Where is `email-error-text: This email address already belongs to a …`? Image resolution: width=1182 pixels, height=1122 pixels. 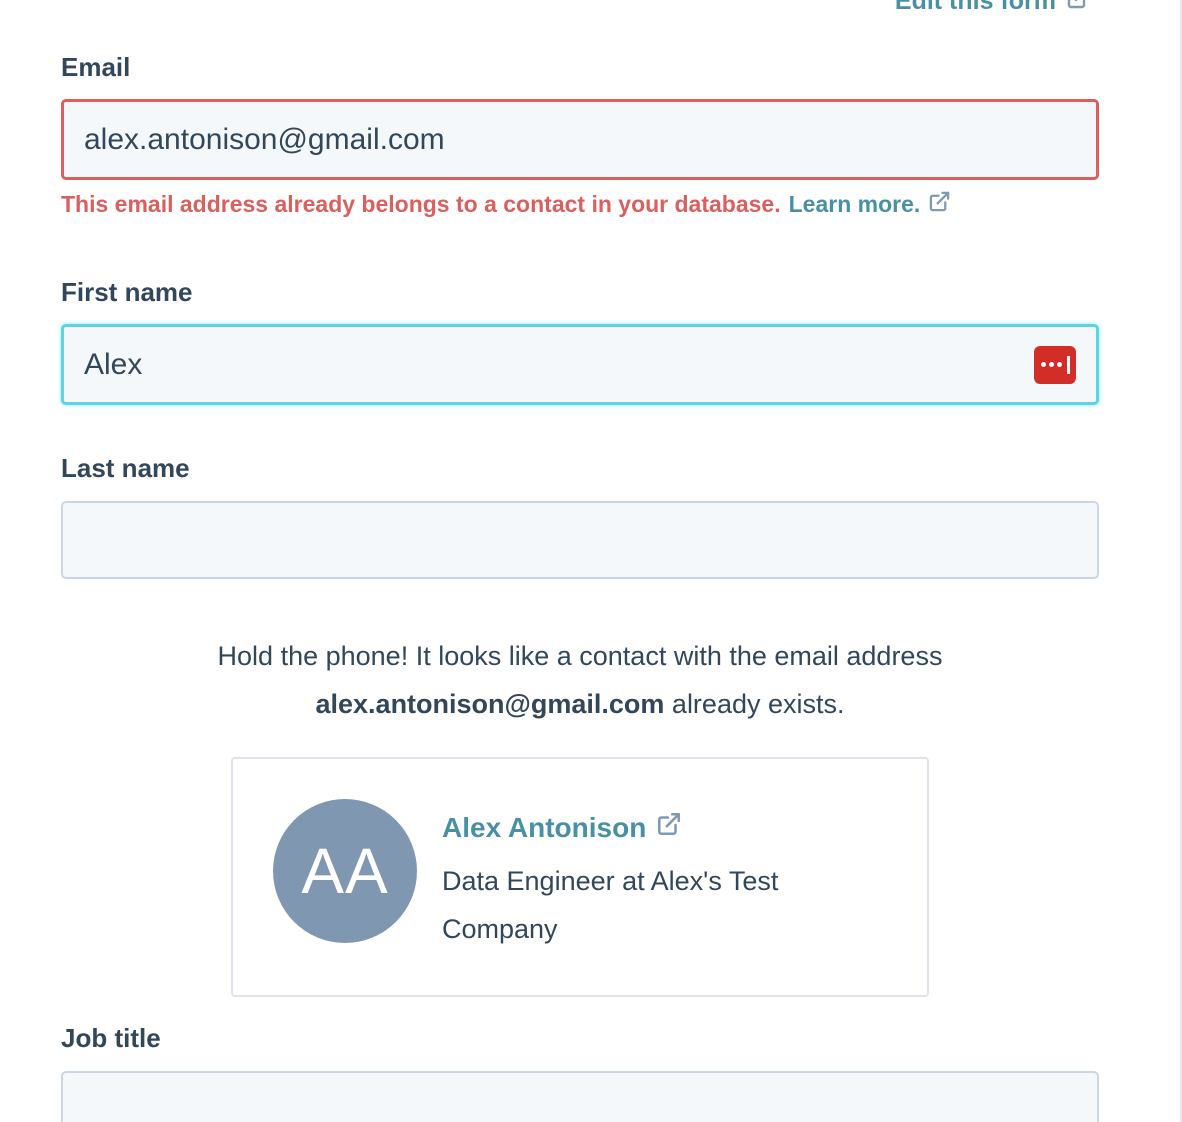
email-error-text: This email address already belongs to a … is located at coordinates (421, 204).